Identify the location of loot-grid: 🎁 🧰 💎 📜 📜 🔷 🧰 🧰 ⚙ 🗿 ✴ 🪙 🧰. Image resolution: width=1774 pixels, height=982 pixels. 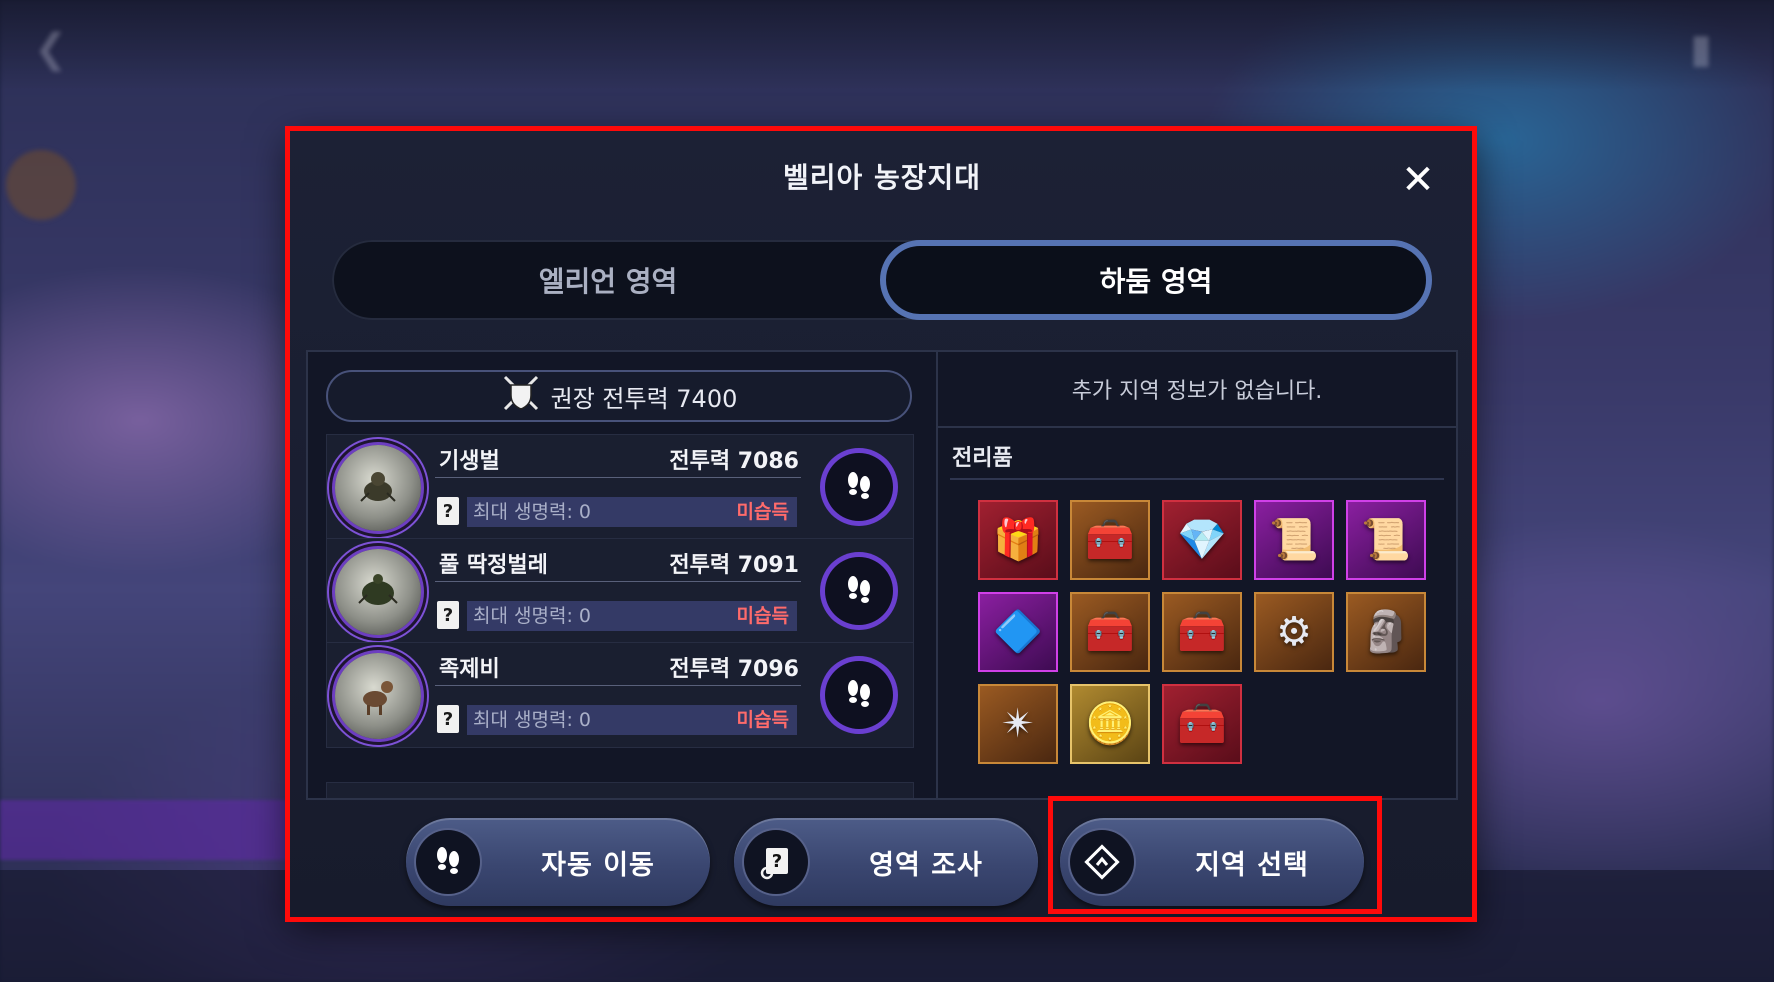
(1208, 632).